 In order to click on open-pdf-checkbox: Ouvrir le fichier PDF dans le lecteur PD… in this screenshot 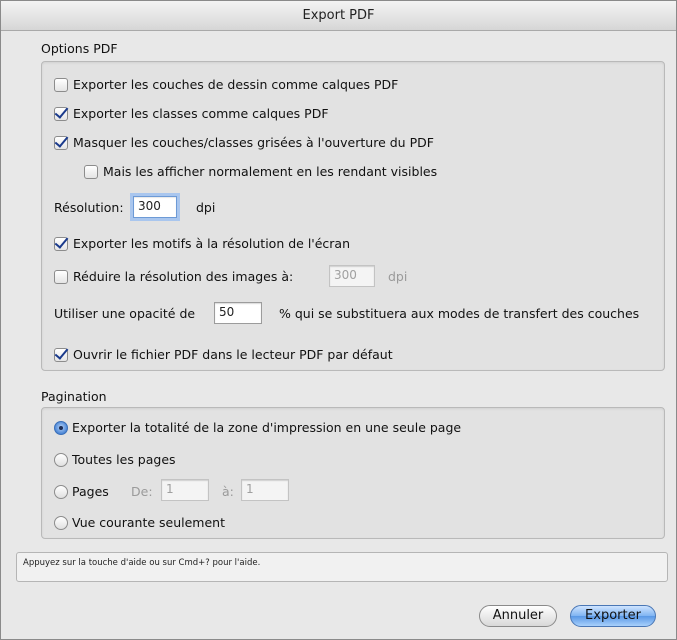, I will do `click(223, 354)`.